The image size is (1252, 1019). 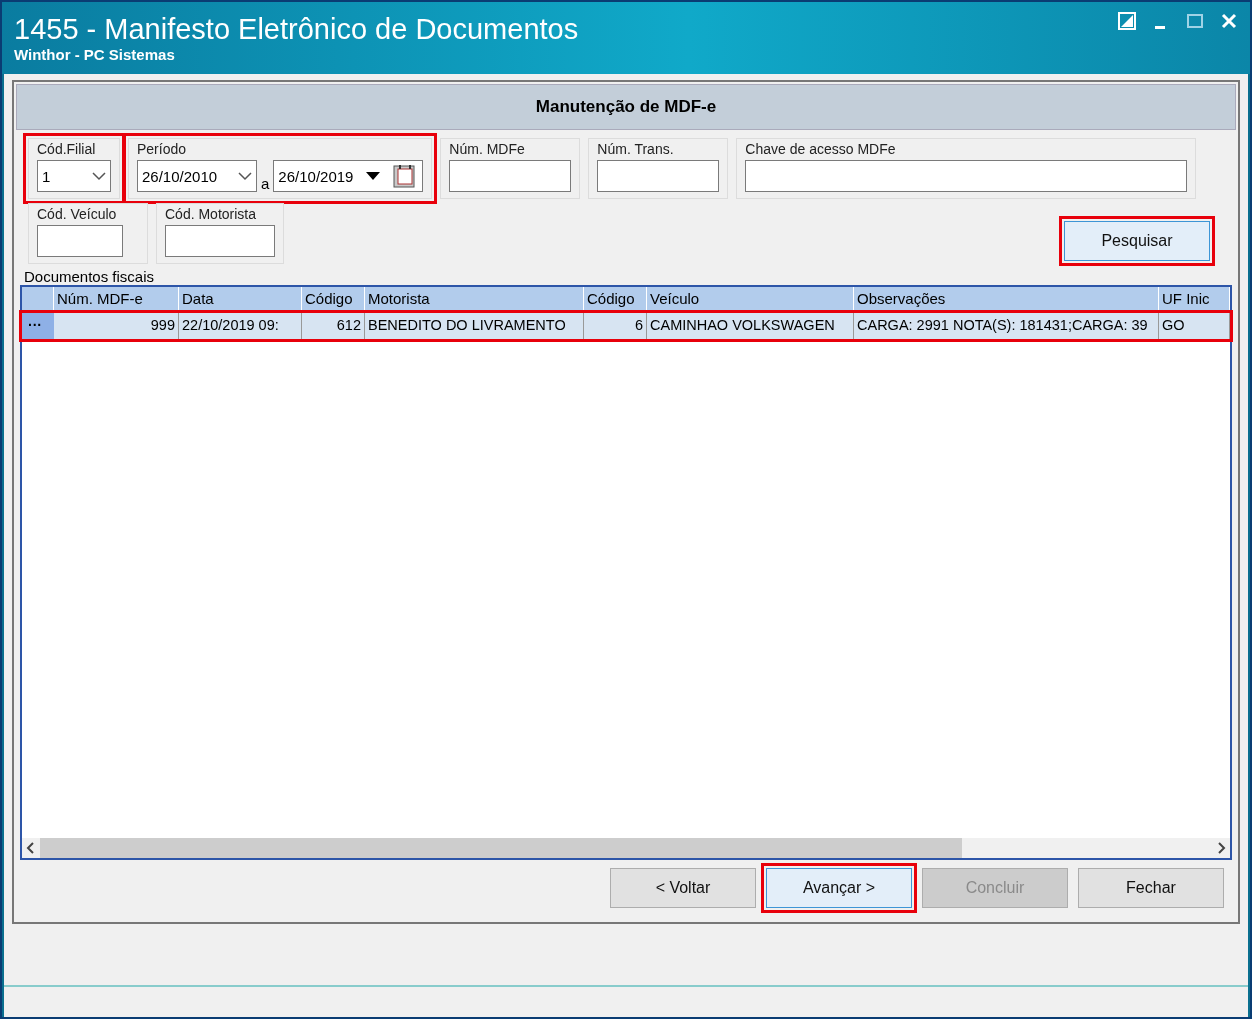 I want to click on close-icon, so click(x=1229, y=21).